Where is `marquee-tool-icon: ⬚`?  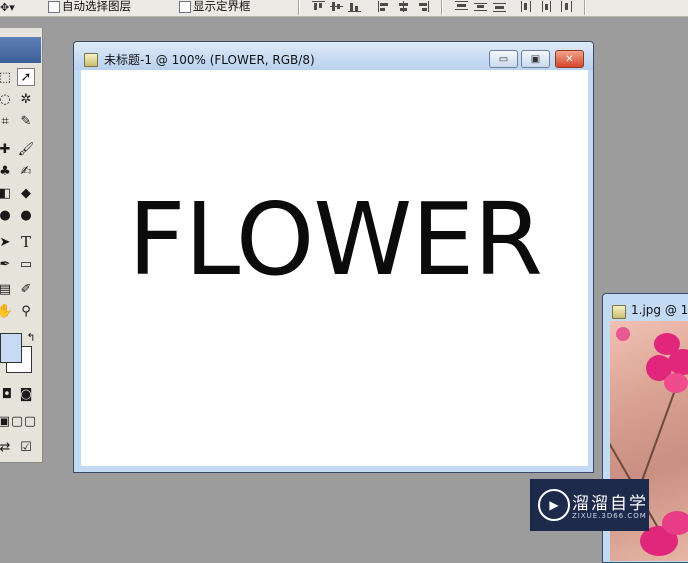
marquee-tool-icon: ⬚ is located at coordinates (7, 77).